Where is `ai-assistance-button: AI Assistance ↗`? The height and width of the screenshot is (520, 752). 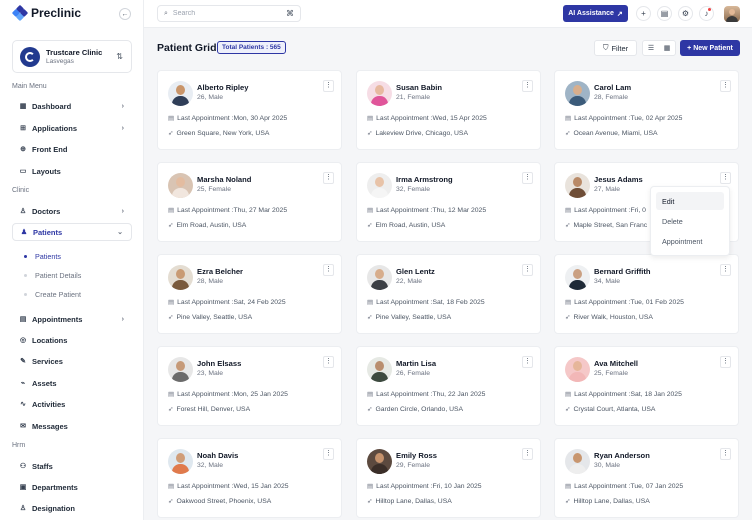
ai-assistance-button: AI Assistance ↗ is located at coordinates (595, 13).